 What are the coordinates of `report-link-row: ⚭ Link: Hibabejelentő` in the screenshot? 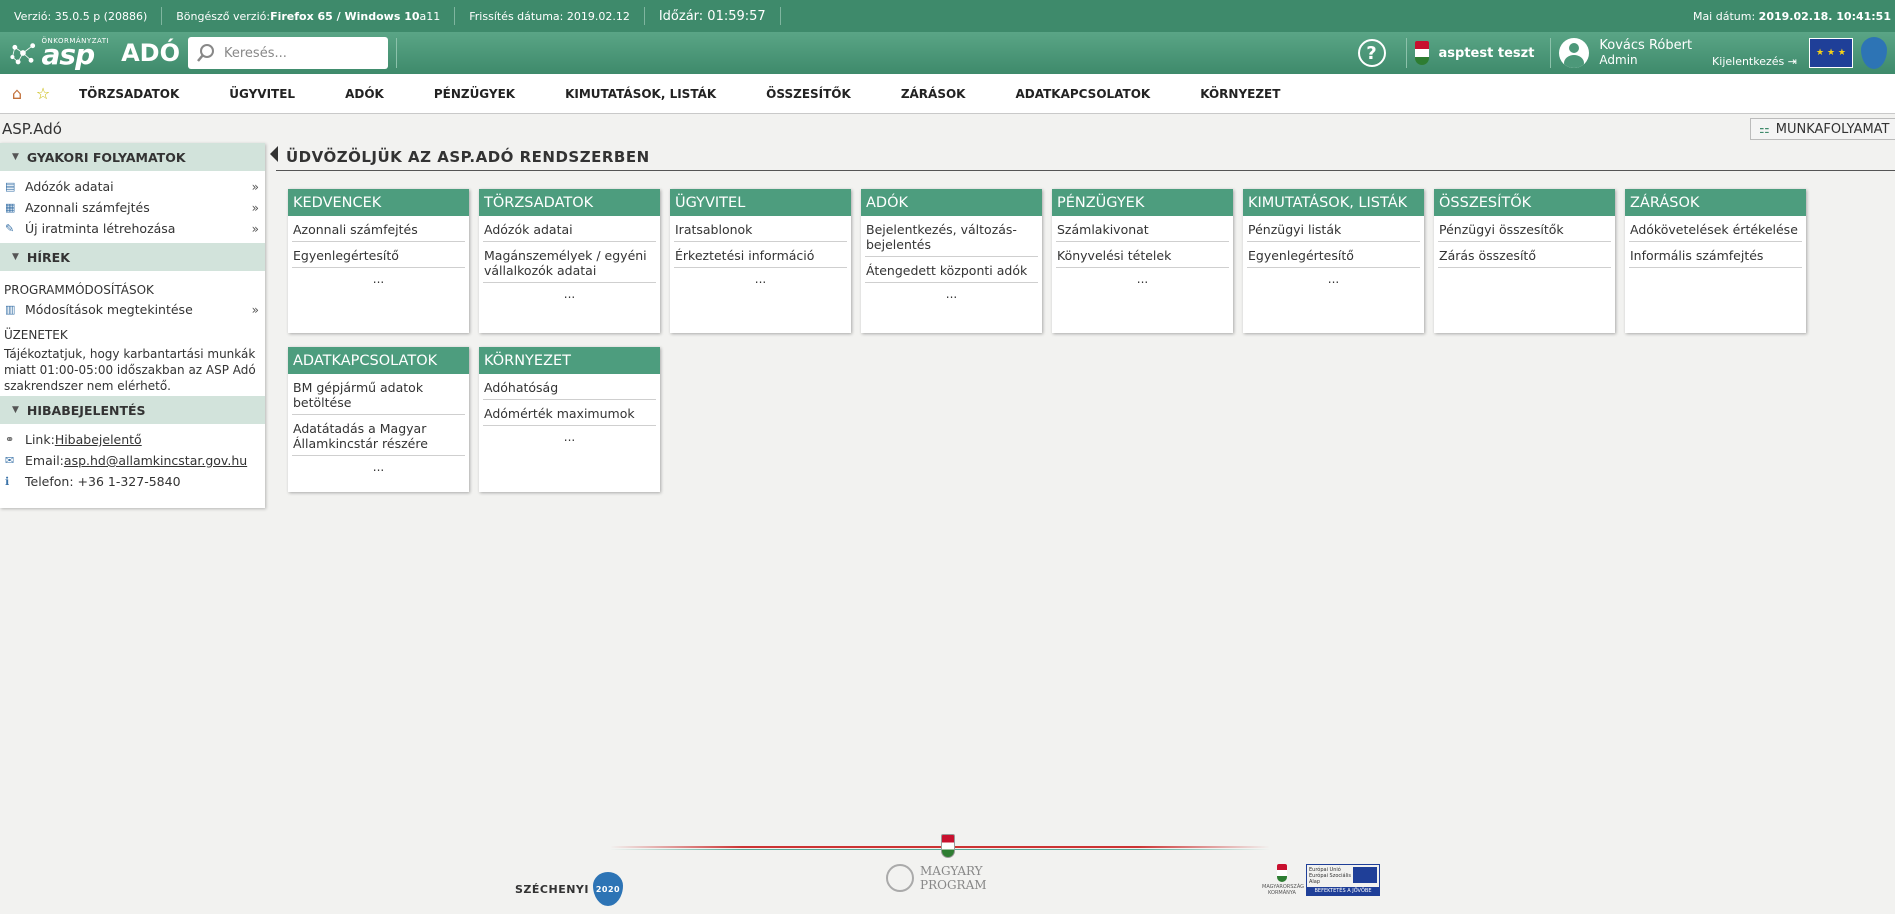 It's located at (132, 439).